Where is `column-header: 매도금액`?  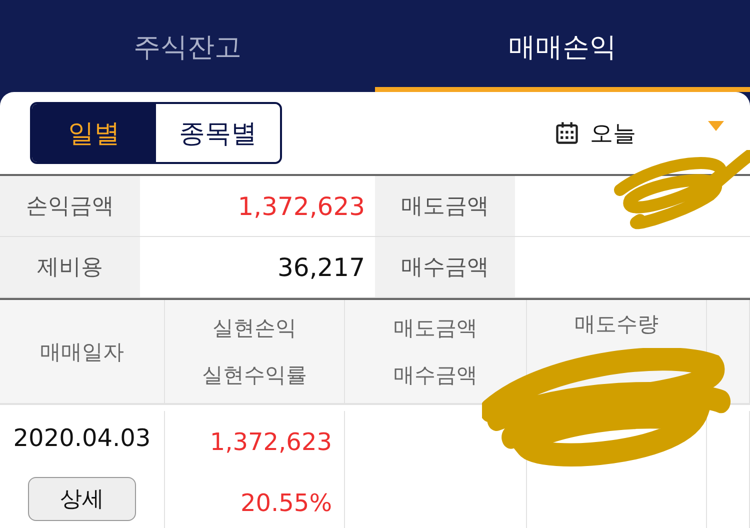
column-header: 매도금액 is located at coordinates (436, 328).